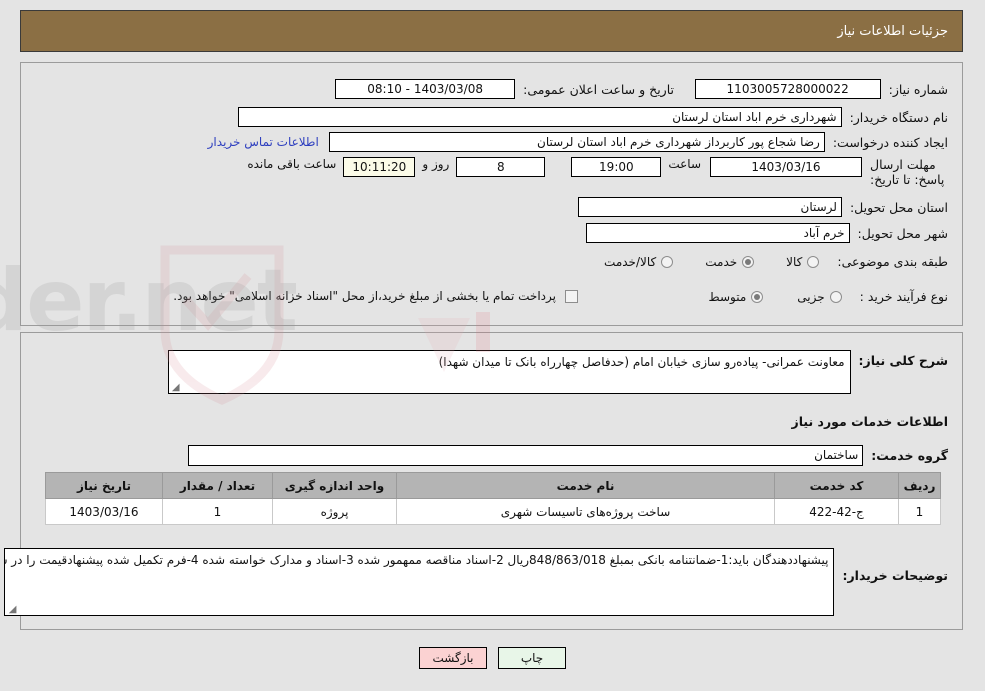 The image size is (985, 691). What do you see at coordinates (919, 511) in the screenshot?
I see `table-cell-0: 1` at bounding box center [919, 511].